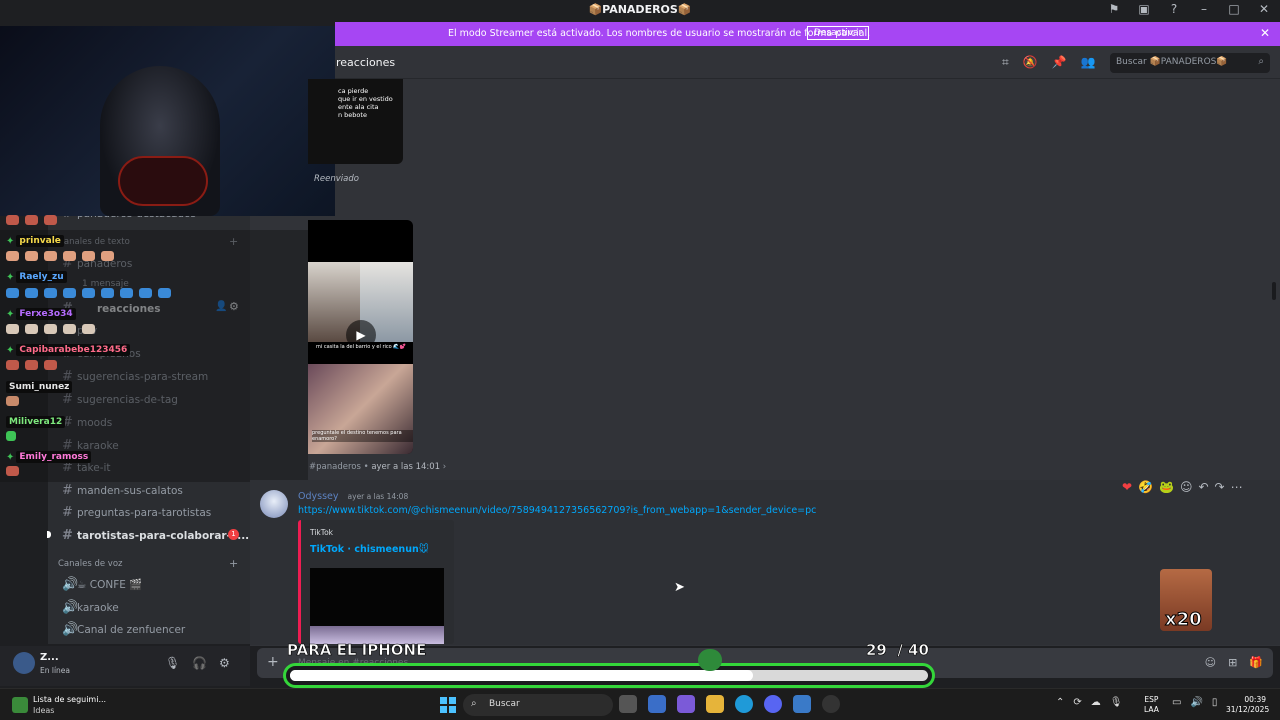 The width and height of the screenshot is (1280, 720). Describe the element at coordinates (322, 532) in the screenshot. I see `embed-provider: TikTok` at that location.